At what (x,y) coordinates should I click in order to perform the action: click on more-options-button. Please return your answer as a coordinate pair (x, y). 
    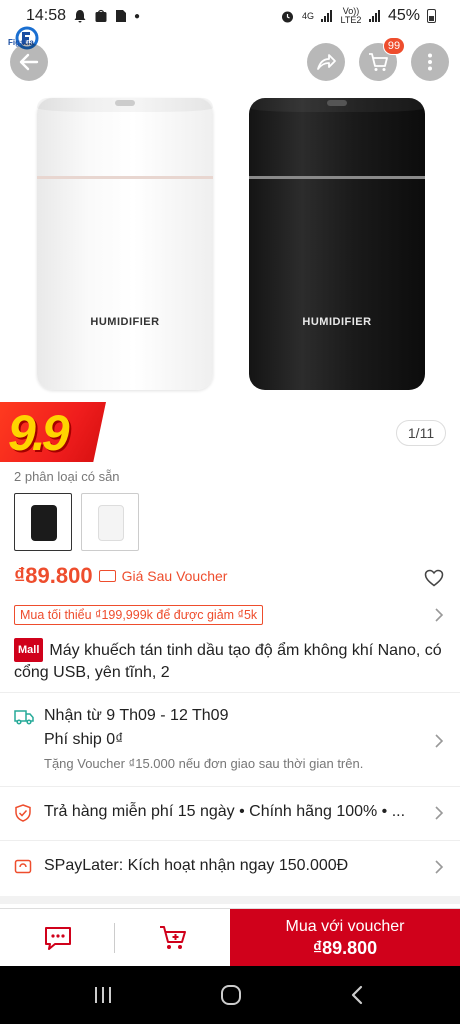
    Looking at the image, I should click on (430, 62).